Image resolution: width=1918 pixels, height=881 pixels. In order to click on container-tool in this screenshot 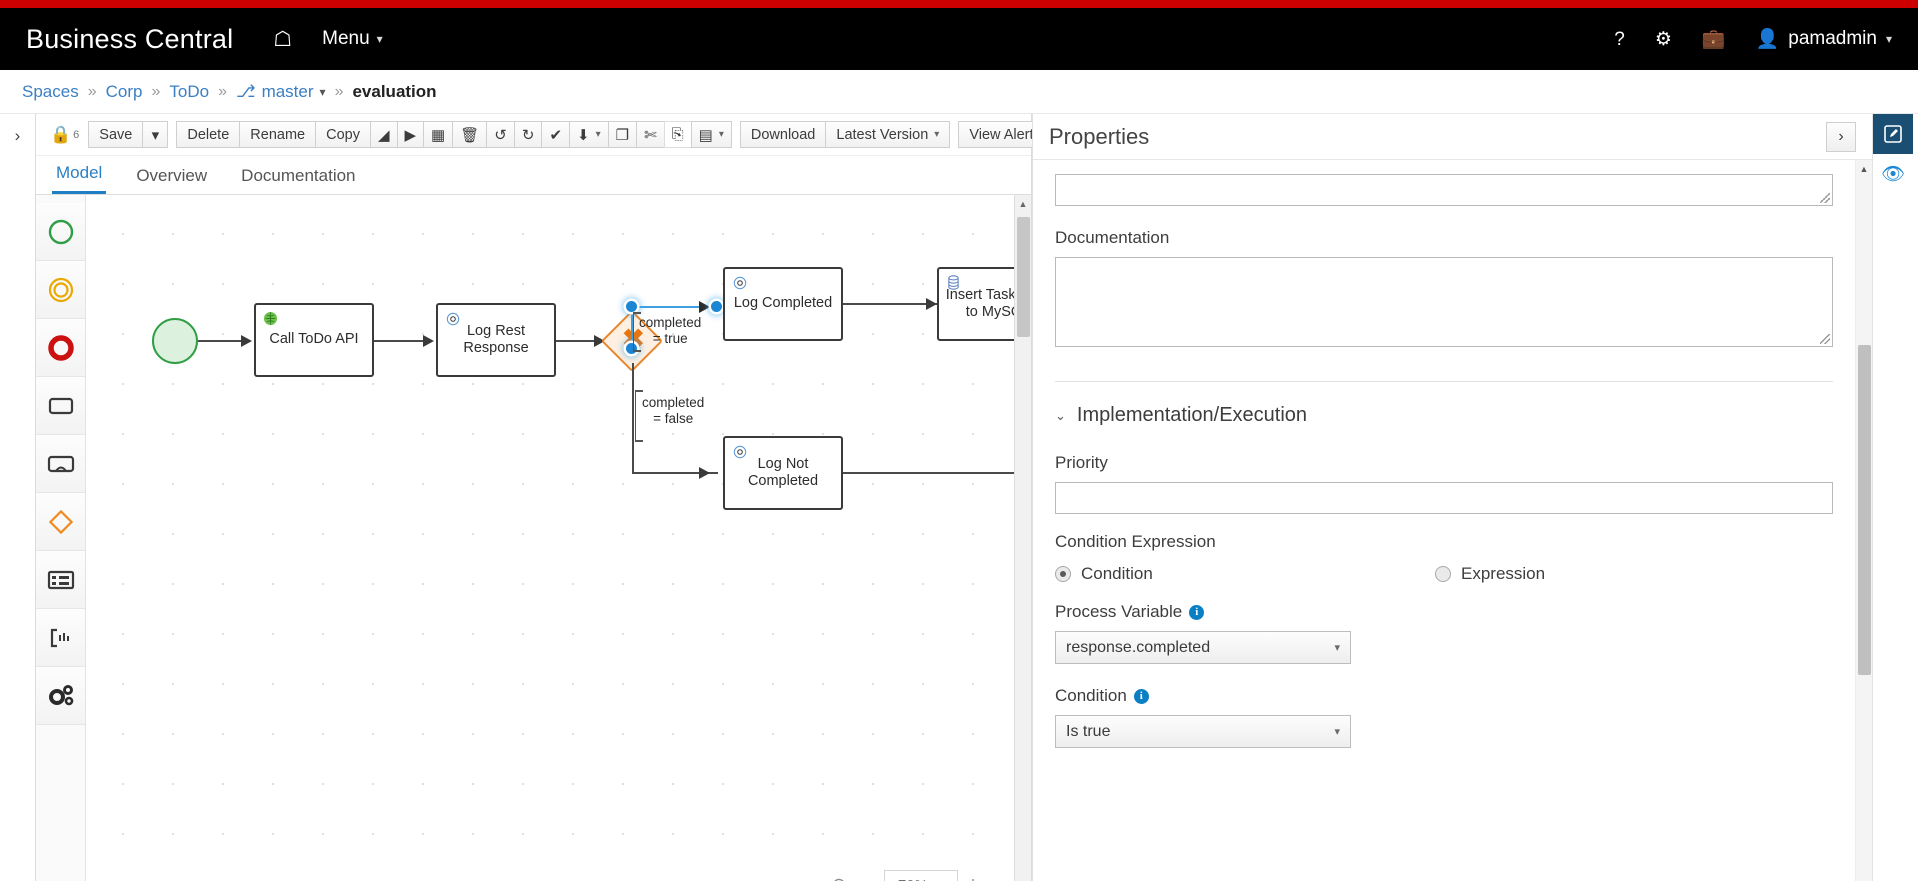, I will do `click(60, 580)`.